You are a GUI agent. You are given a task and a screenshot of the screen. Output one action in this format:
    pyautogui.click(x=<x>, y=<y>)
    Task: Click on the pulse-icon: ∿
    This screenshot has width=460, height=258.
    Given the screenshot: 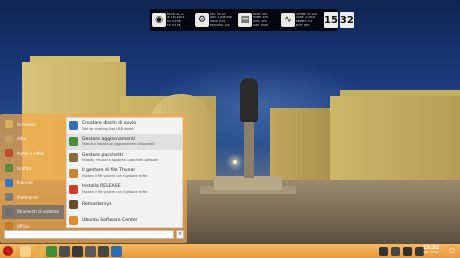 What is the action you would take?
    pyautogui.click(x=288, y=20)
    